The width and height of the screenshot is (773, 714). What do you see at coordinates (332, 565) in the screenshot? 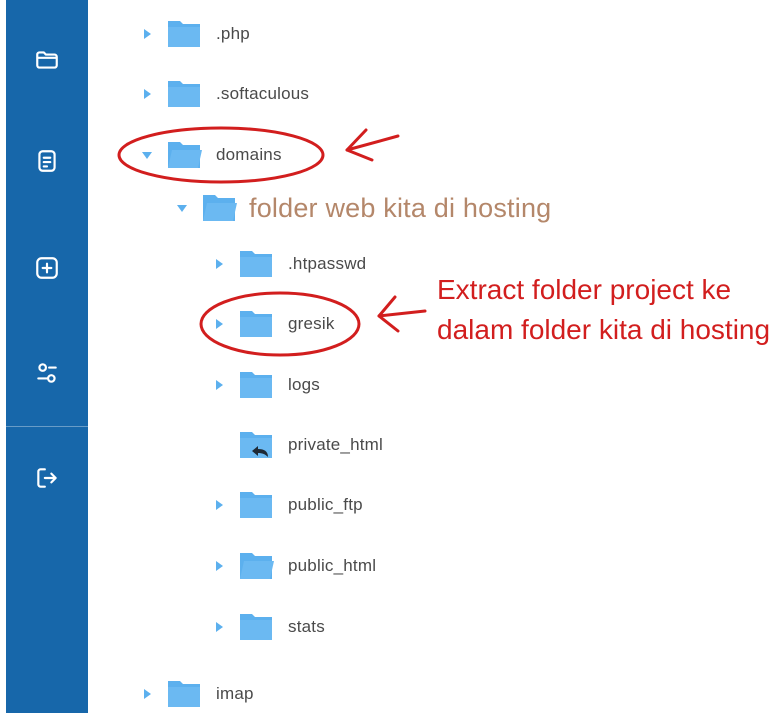
I see `tree-item-label: public_html` at bounding box center [332, 565].